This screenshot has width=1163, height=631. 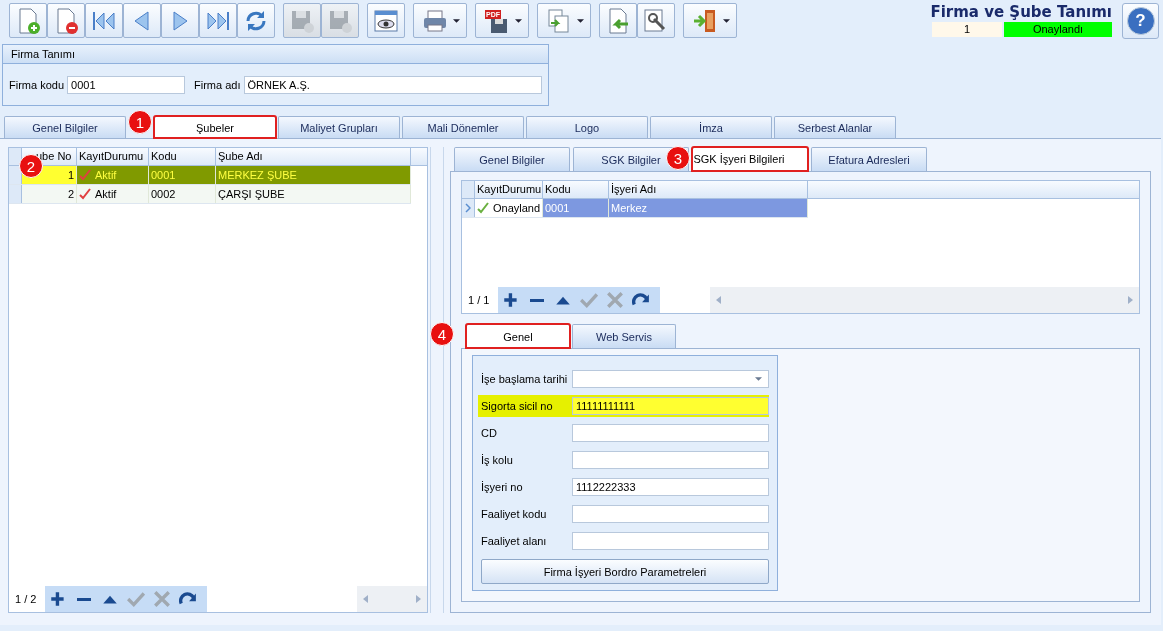 I want to click on step-badge: 4, so click(x=442, y=334).